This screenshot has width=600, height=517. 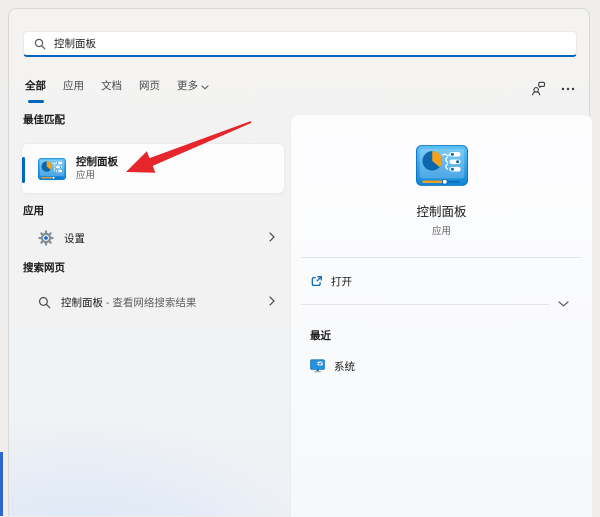 I want to click on open-action-button: 打开, so click(x=331, y=281).